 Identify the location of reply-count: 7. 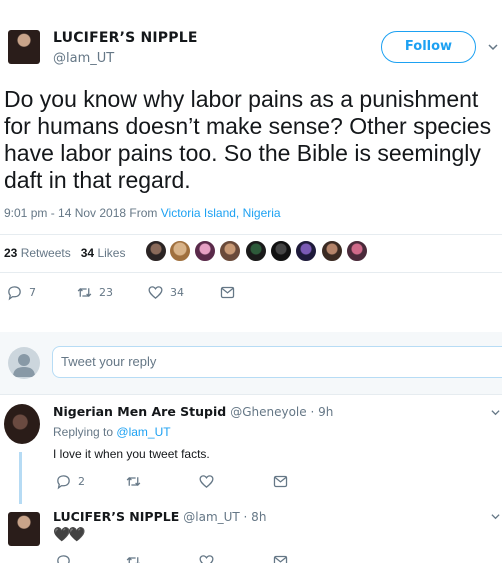
(32, 292).